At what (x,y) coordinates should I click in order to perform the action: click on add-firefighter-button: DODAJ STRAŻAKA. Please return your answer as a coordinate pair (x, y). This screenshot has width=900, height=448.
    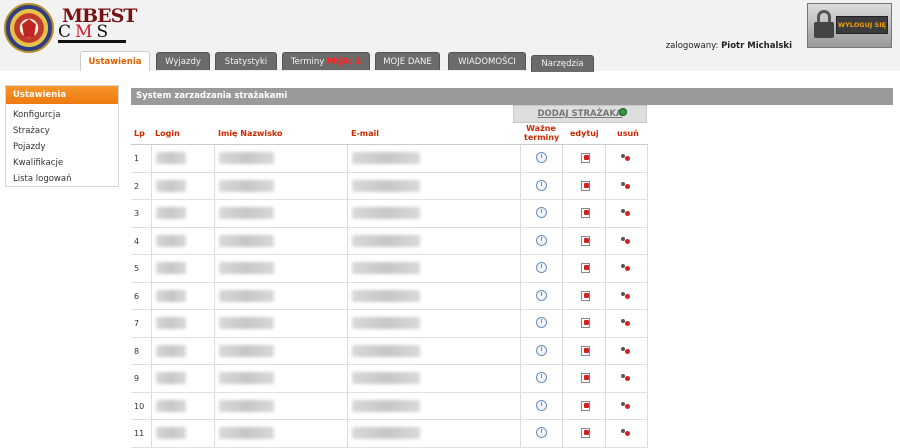
    Looking at the image, I should click on (580, 114).